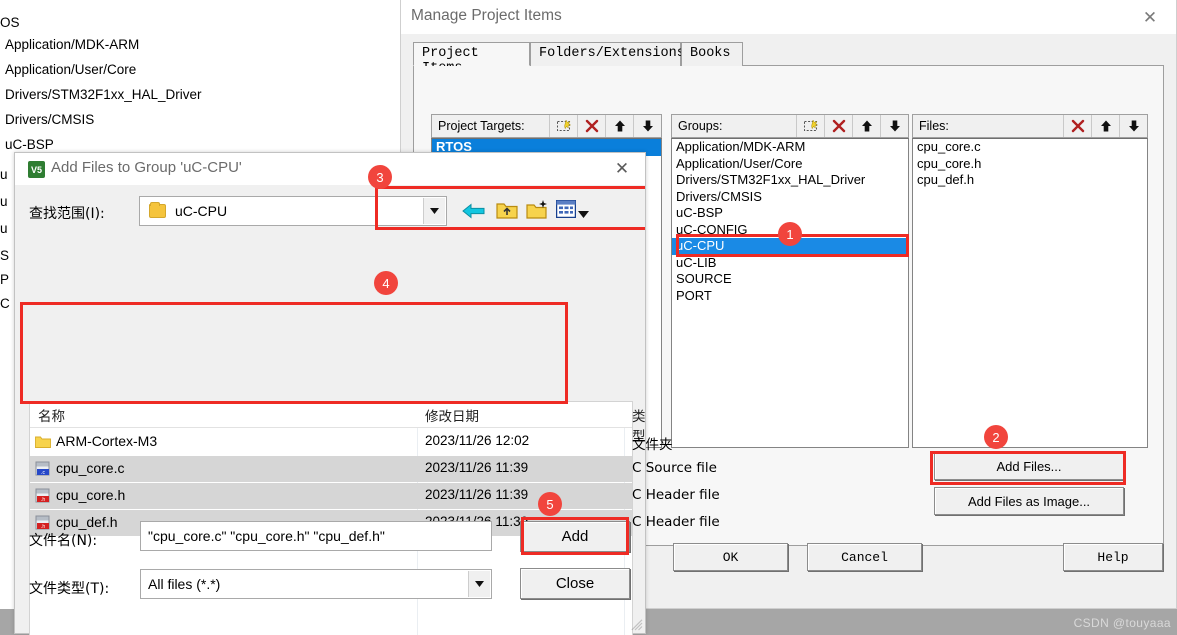  I want to click on list-item: Application/MDK-ARM, so click(790, 147).